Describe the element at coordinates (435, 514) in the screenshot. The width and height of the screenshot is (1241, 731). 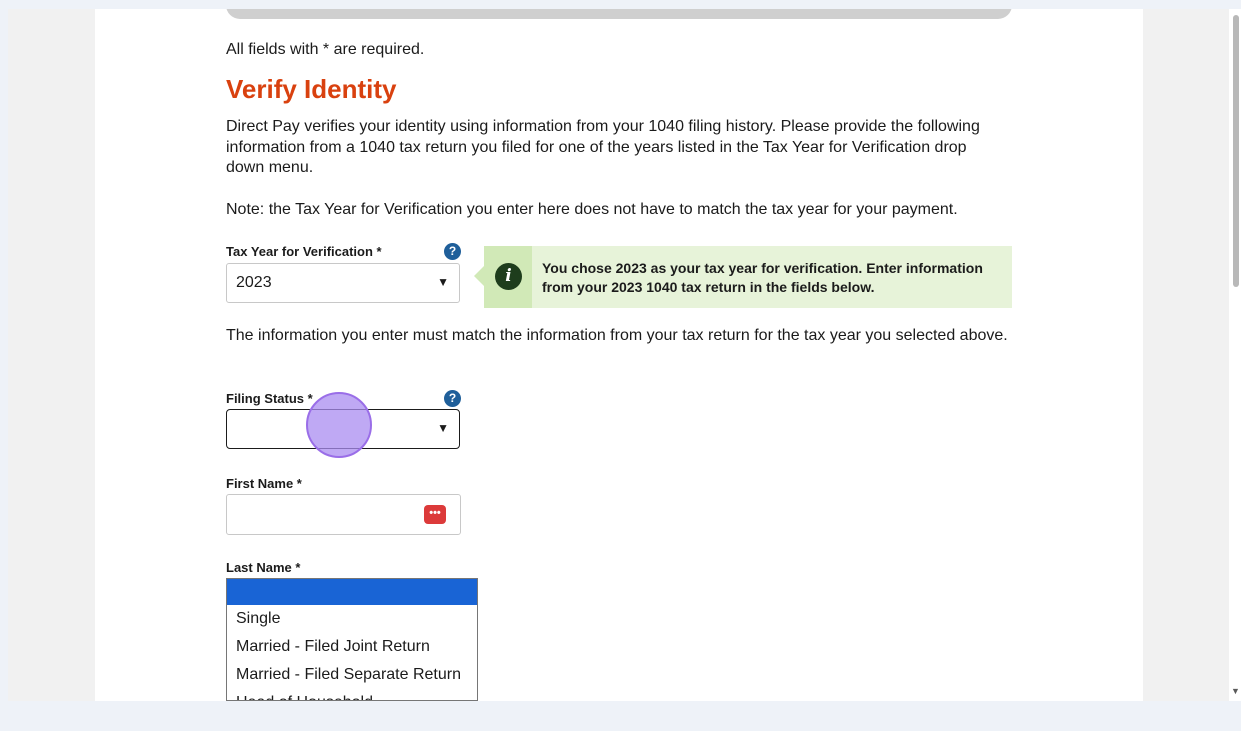
I see `password-manager-icon: •••` at that location.